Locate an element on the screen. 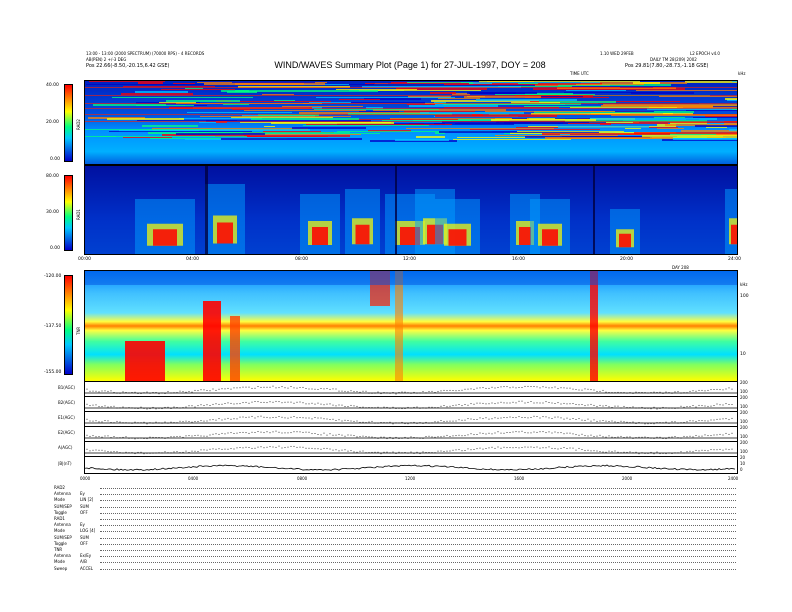  setting-name: RAD2 is located at coordinates (59, 487).